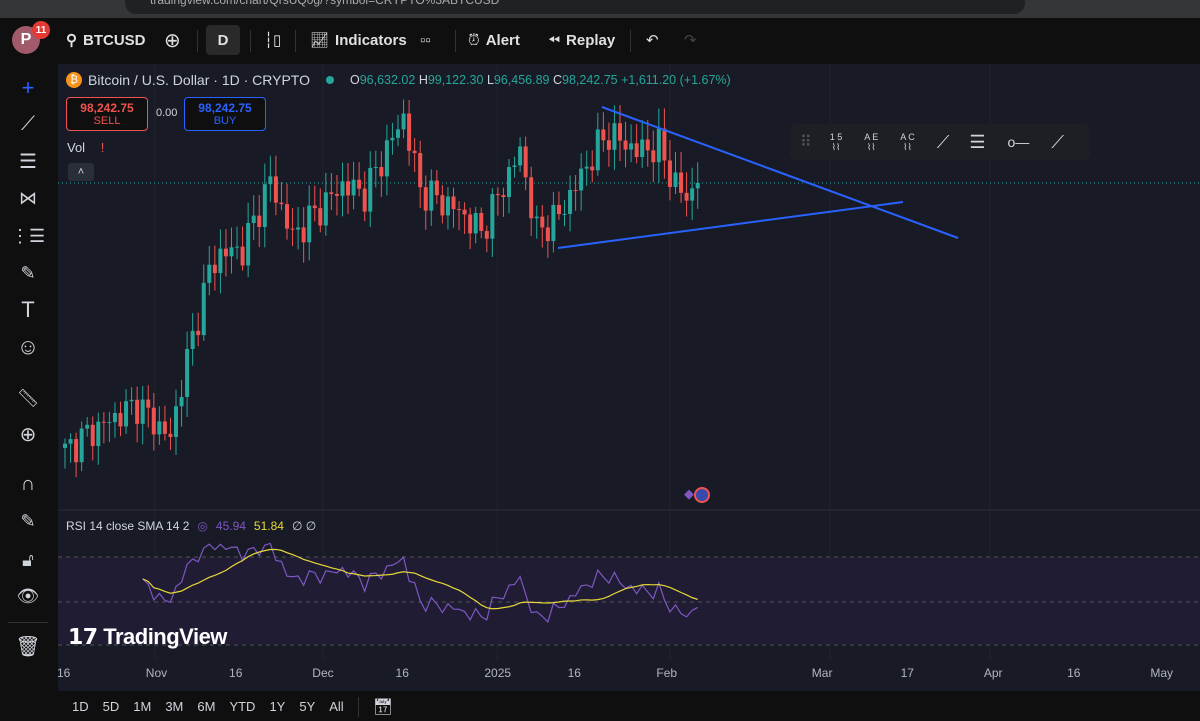  I want to click on time-axis-label: Feb, so click(667, 673).